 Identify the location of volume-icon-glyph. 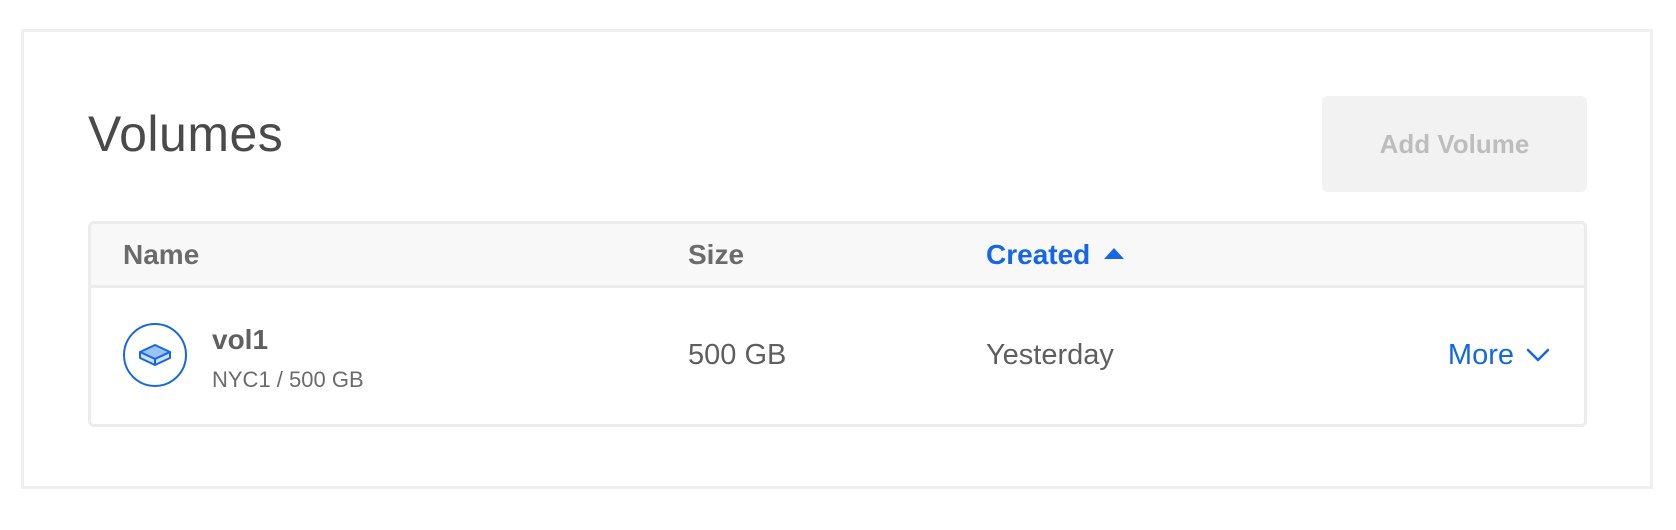
(155, 355).